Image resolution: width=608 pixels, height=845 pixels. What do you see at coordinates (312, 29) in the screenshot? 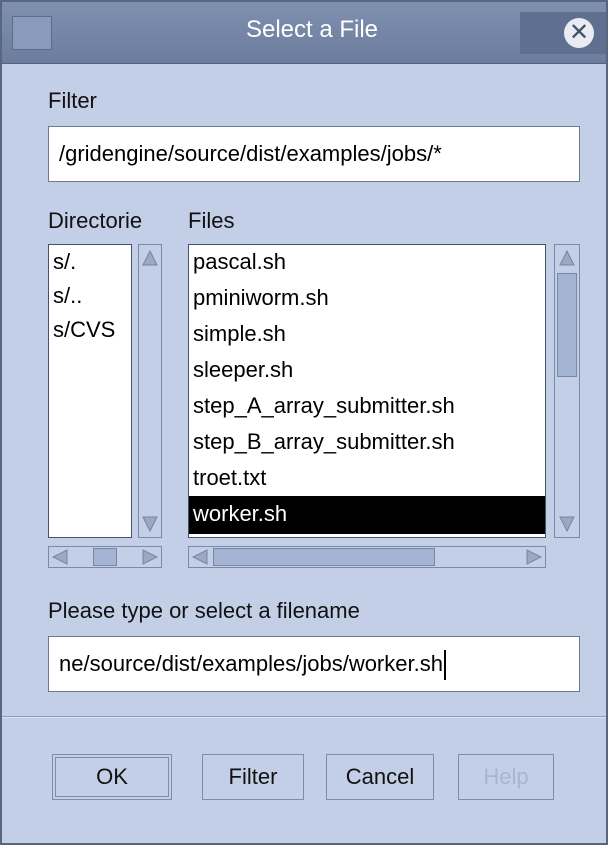
I see `dialog-title: Select a File` at bounding box center [312, 29].